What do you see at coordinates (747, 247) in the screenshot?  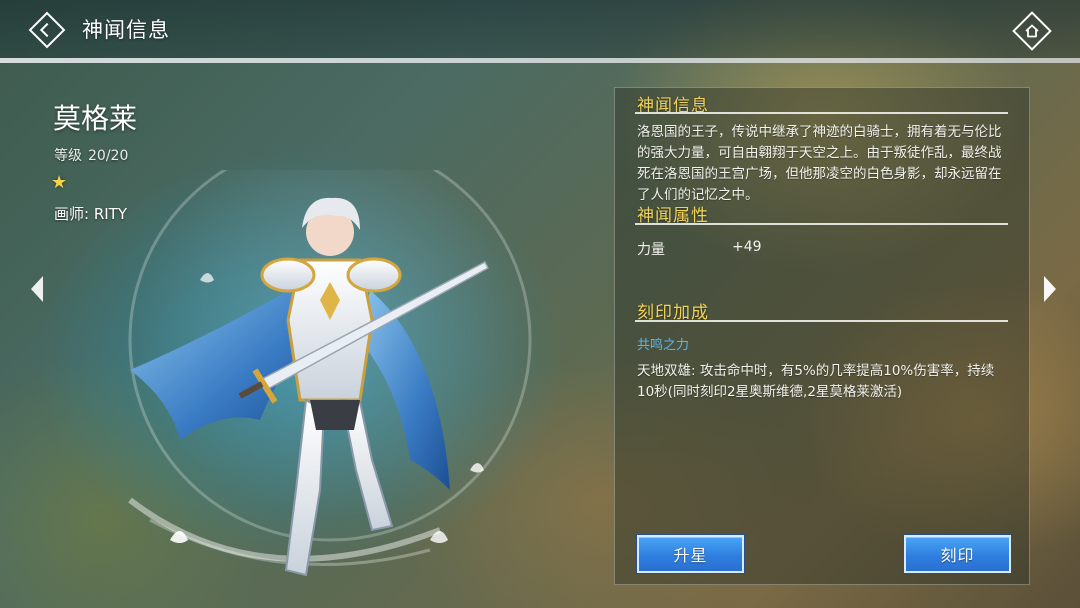 I see `attribute-value: +49` at bounding box center [747, 247].